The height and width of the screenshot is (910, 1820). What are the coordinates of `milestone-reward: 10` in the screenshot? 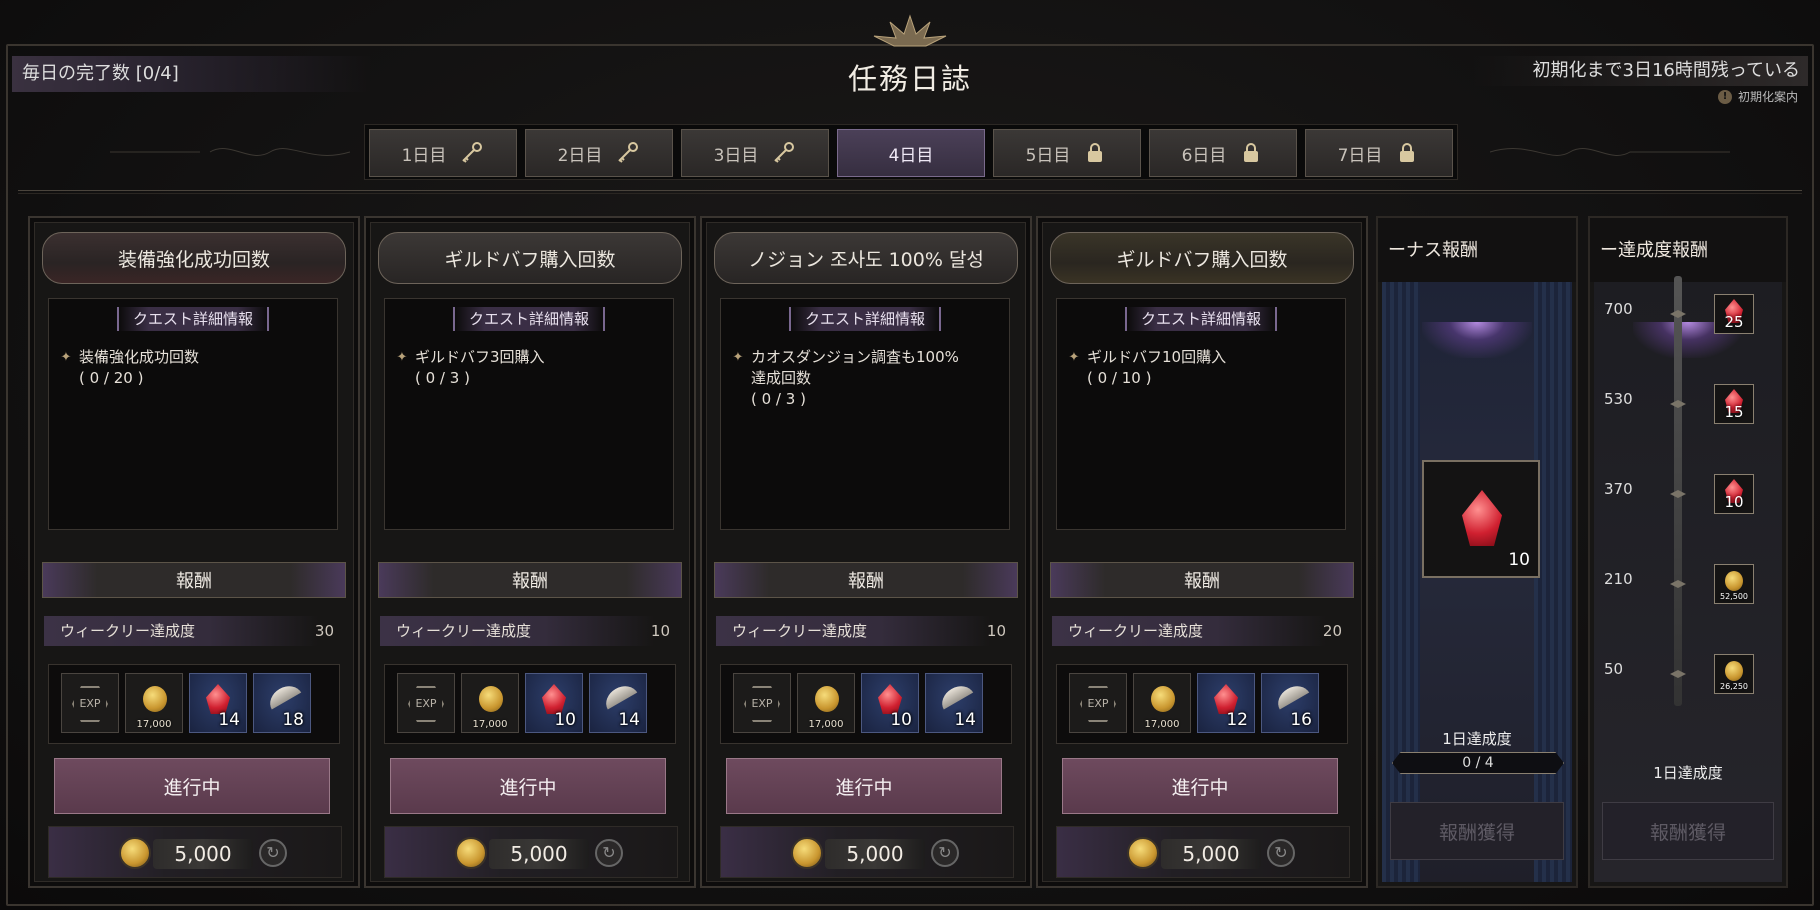 It's located at (1734, 494).